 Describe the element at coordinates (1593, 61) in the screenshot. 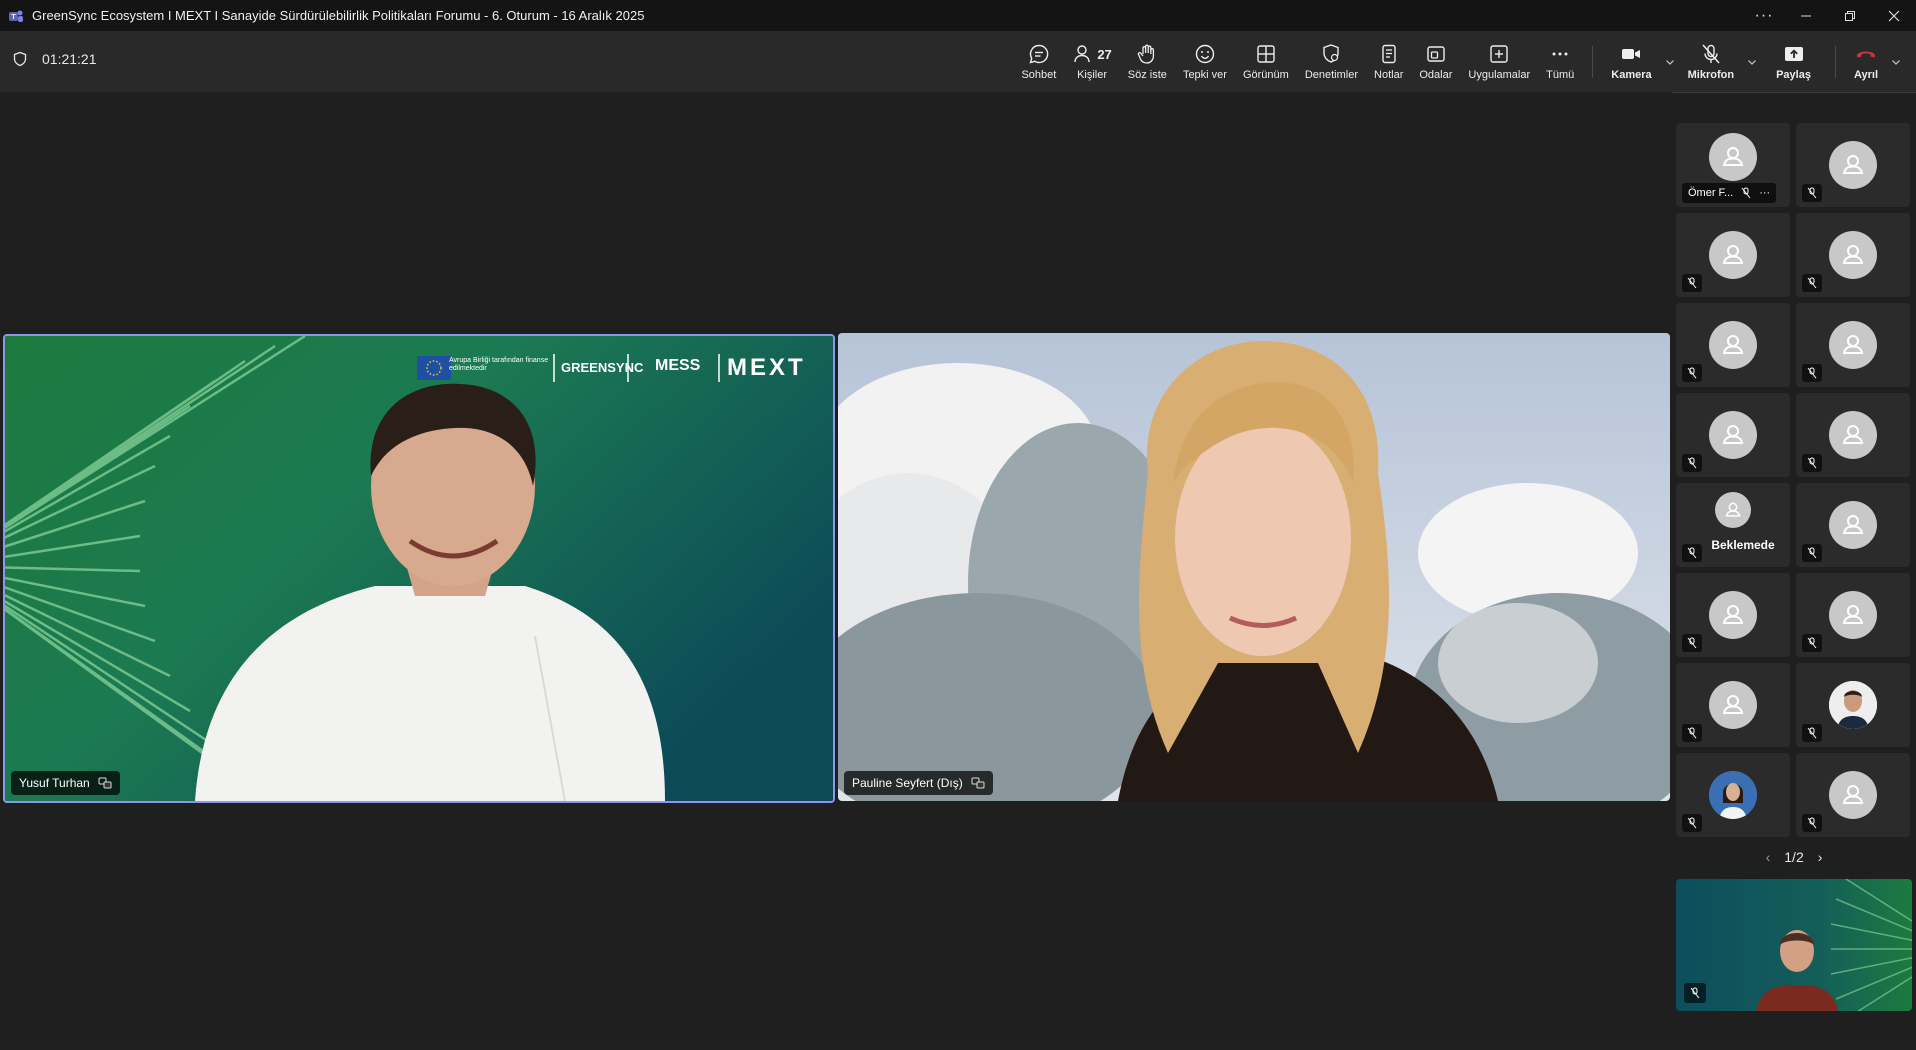

I see `toolbar-divider` at that location.